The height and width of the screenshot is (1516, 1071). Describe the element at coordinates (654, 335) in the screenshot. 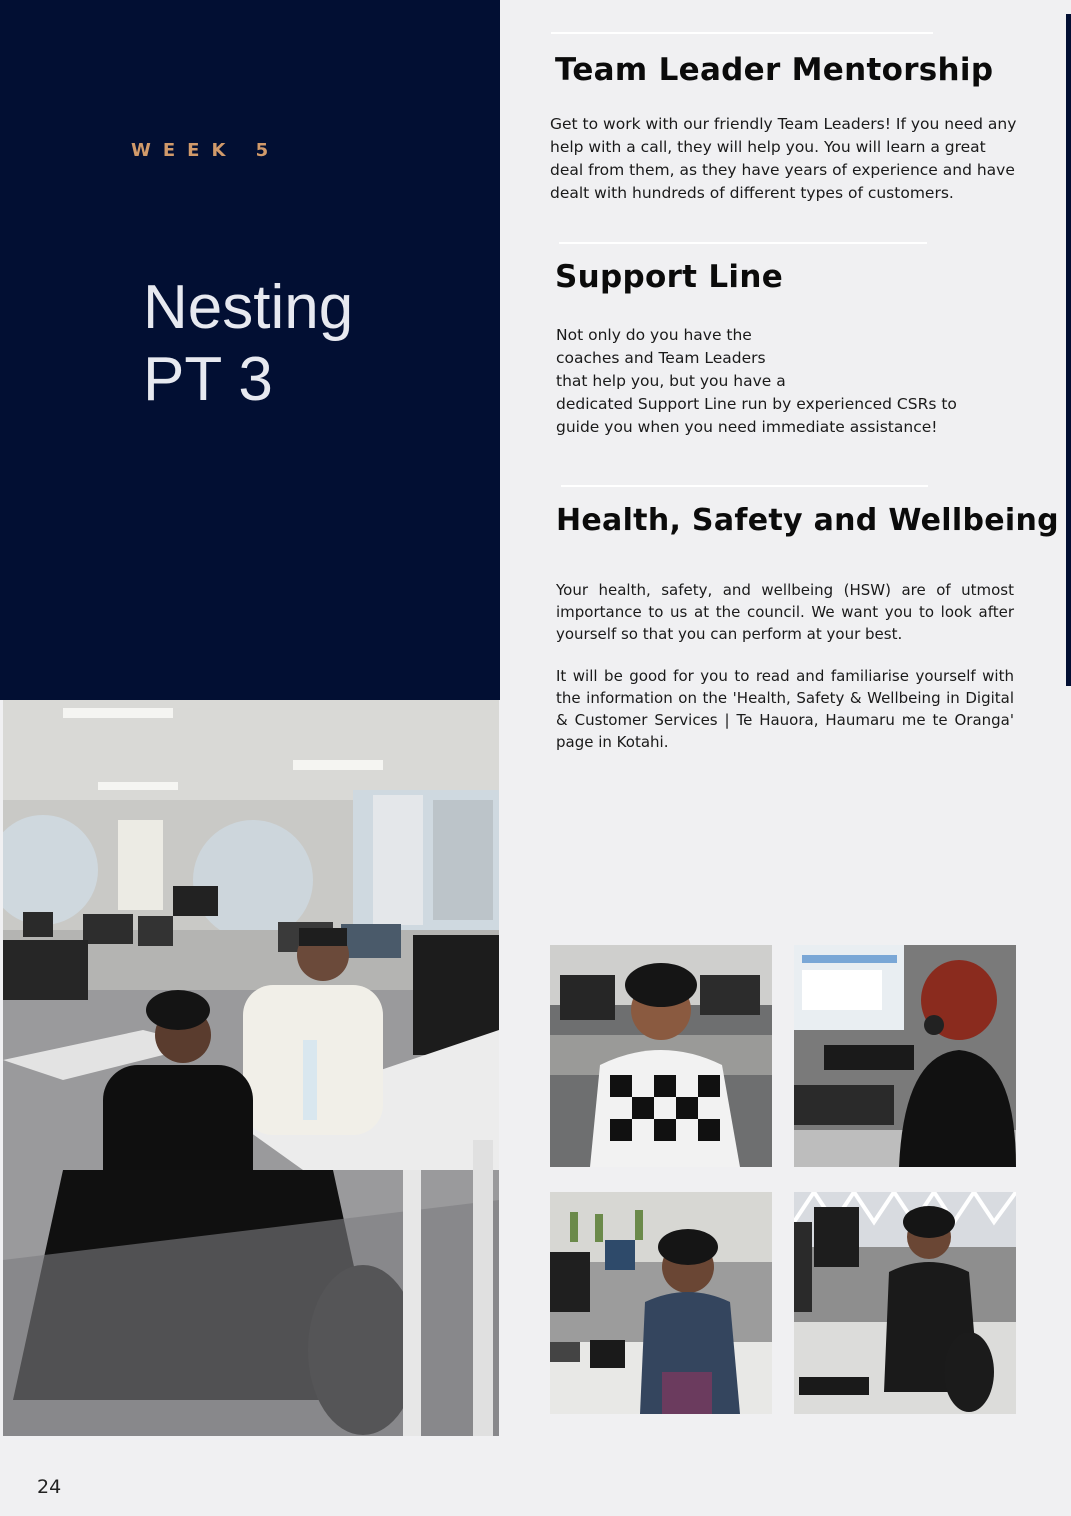

I see `body-line: Not only do you have the` at that location.